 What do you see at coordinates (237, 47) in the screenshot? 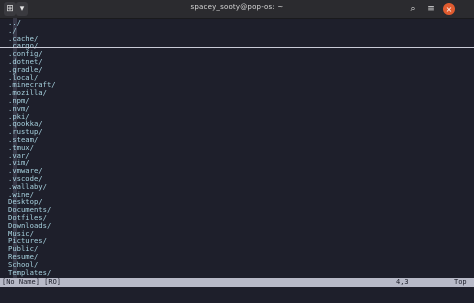
I see `cursor-line` at bounding box center [237, 47].